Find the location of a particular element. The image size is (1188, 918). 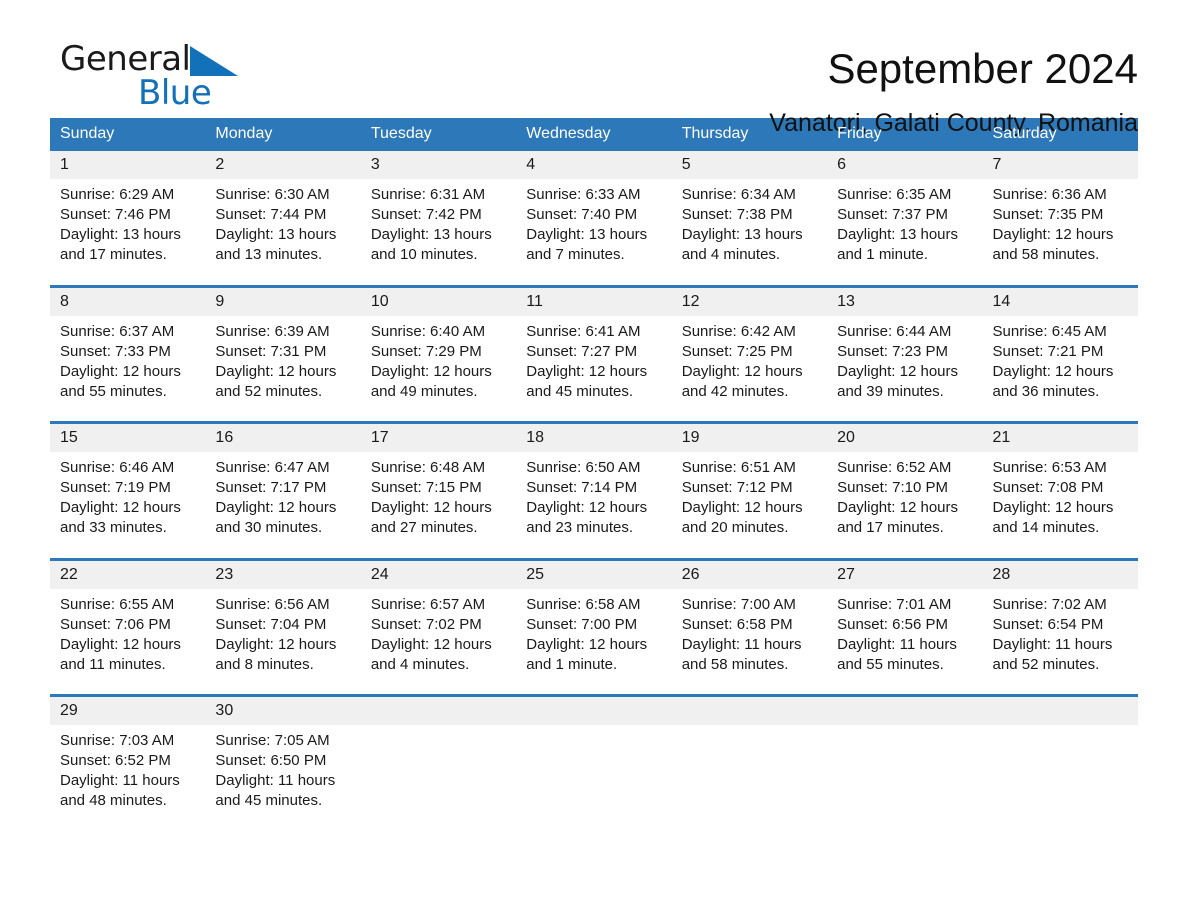

sunrise-text: Sunrise: 6:40 AM is located at coordinates (428, 331).